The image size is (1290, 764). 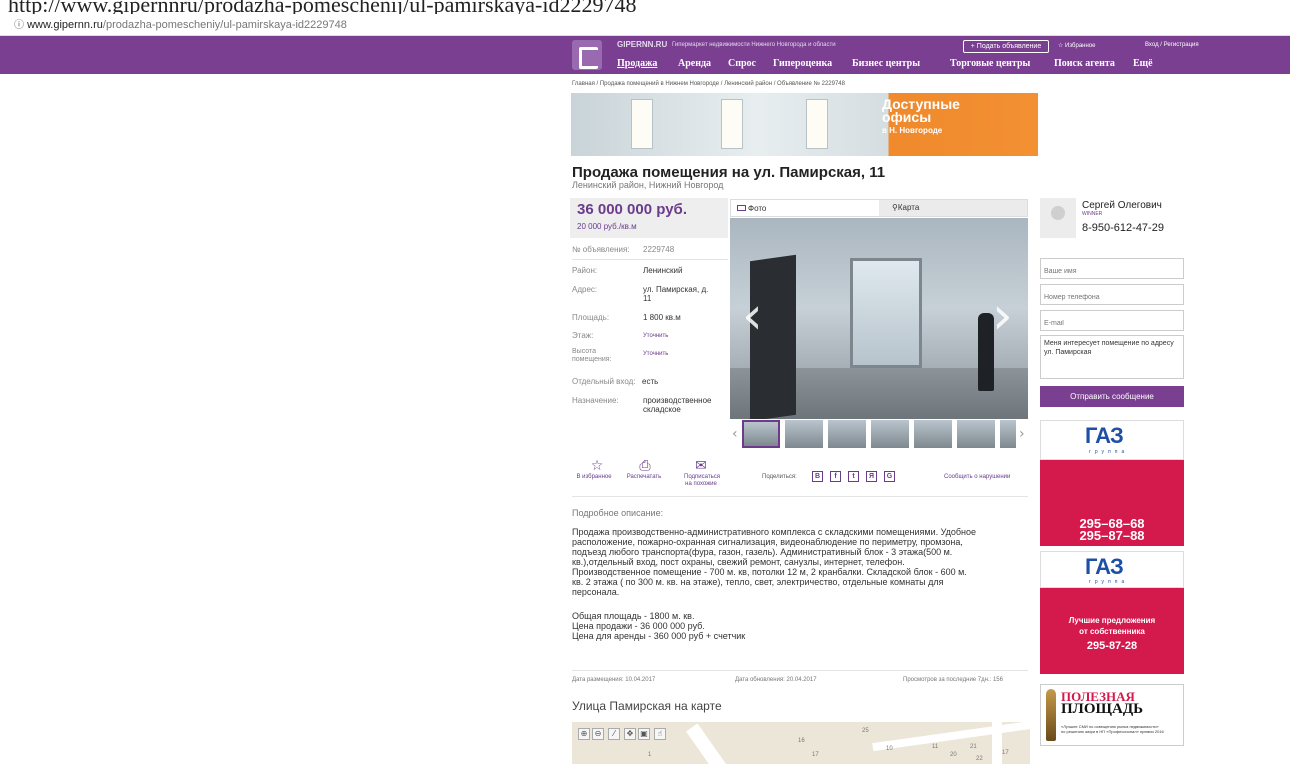 What do you see at coordinates (977, 477) in the screenshot?
I see `report-link: Сообщить о нарушении` at bounding box center [977, 477].